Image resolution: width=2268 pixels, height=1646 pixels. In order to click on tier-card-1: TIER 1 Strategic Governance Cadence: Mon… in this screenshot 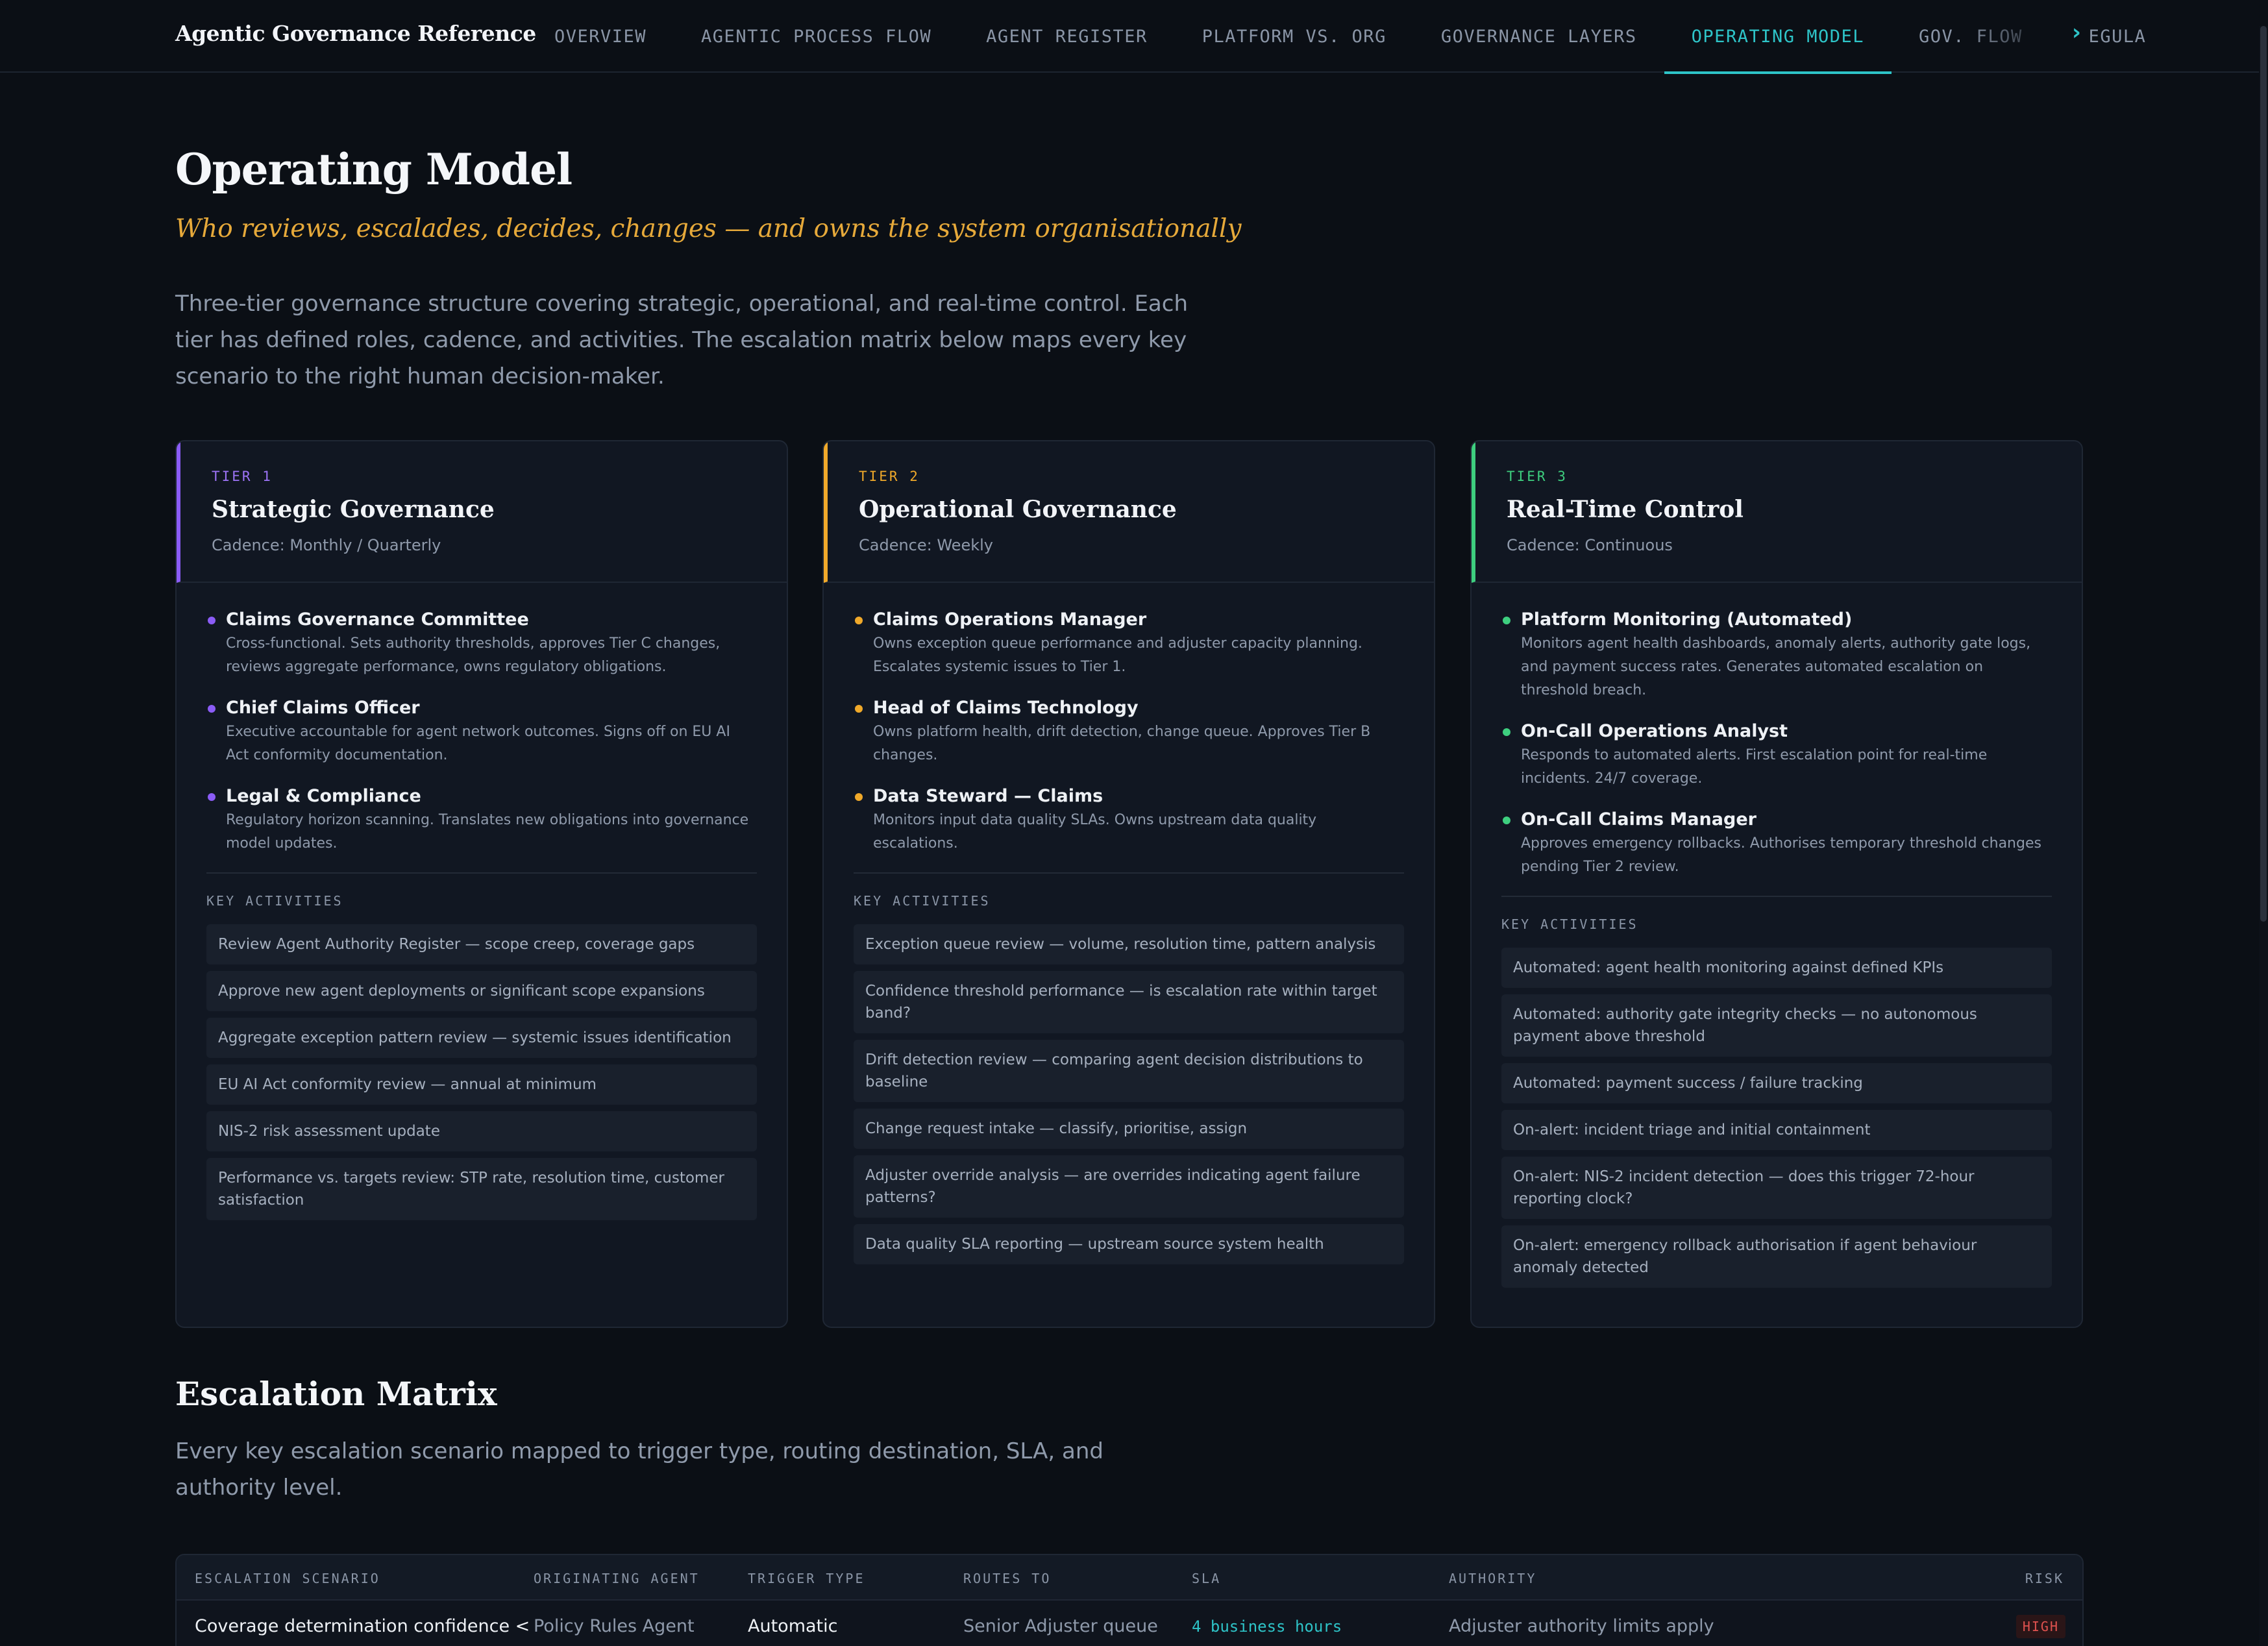, I will do `click(481, 884)`.